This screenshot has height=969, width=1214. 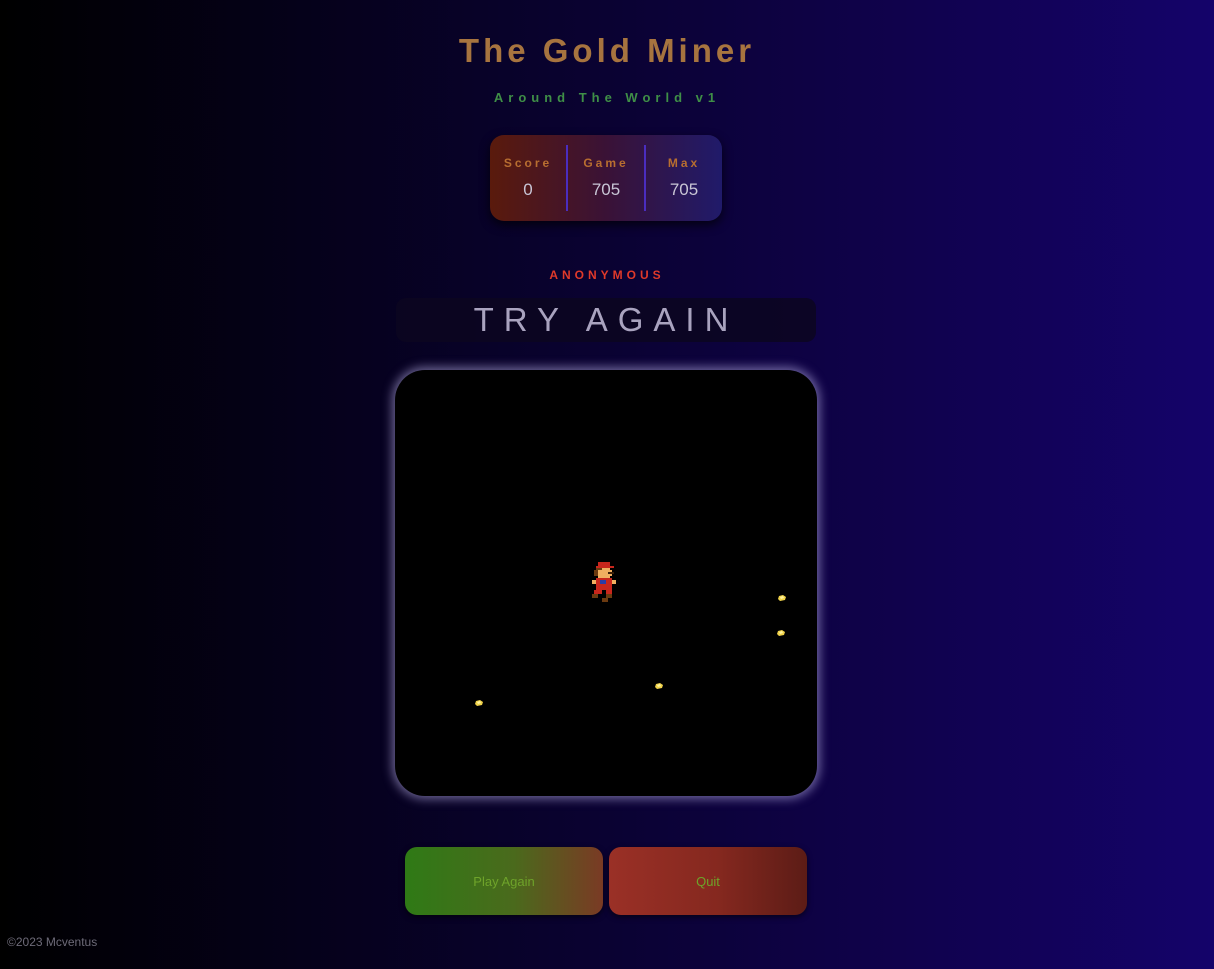 I want to click on quit-button: Quit, so click(x=708, y=881).